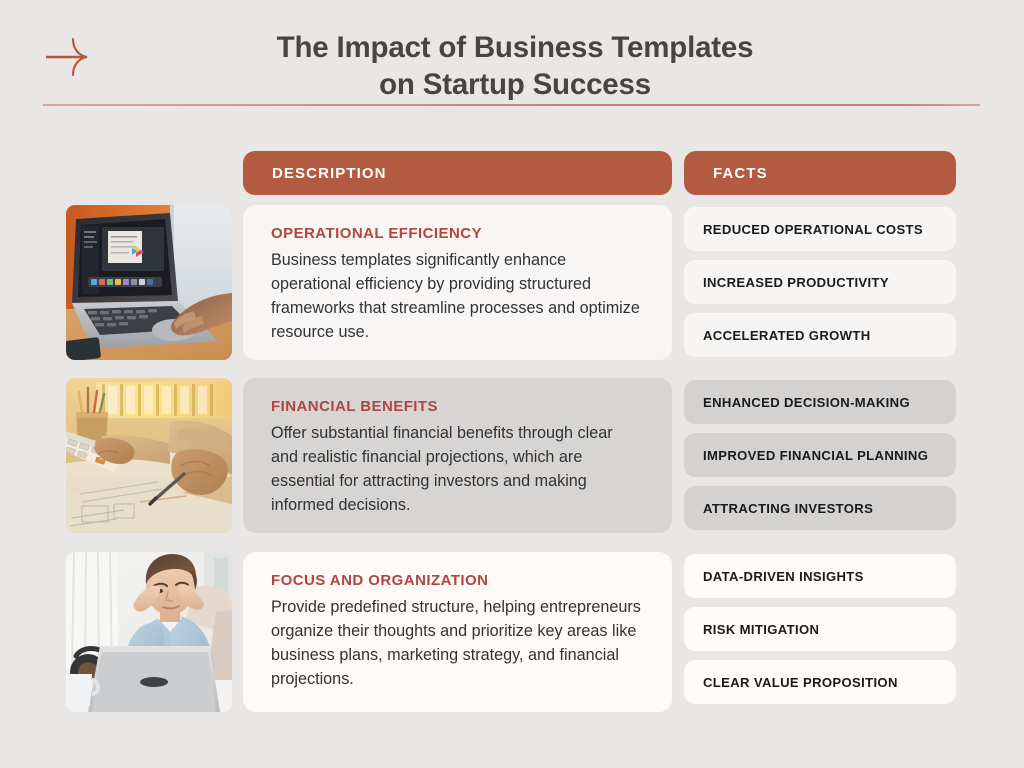 The image size is (1024, 768). I want to click on arrow-right-icon, so click(72, 57).